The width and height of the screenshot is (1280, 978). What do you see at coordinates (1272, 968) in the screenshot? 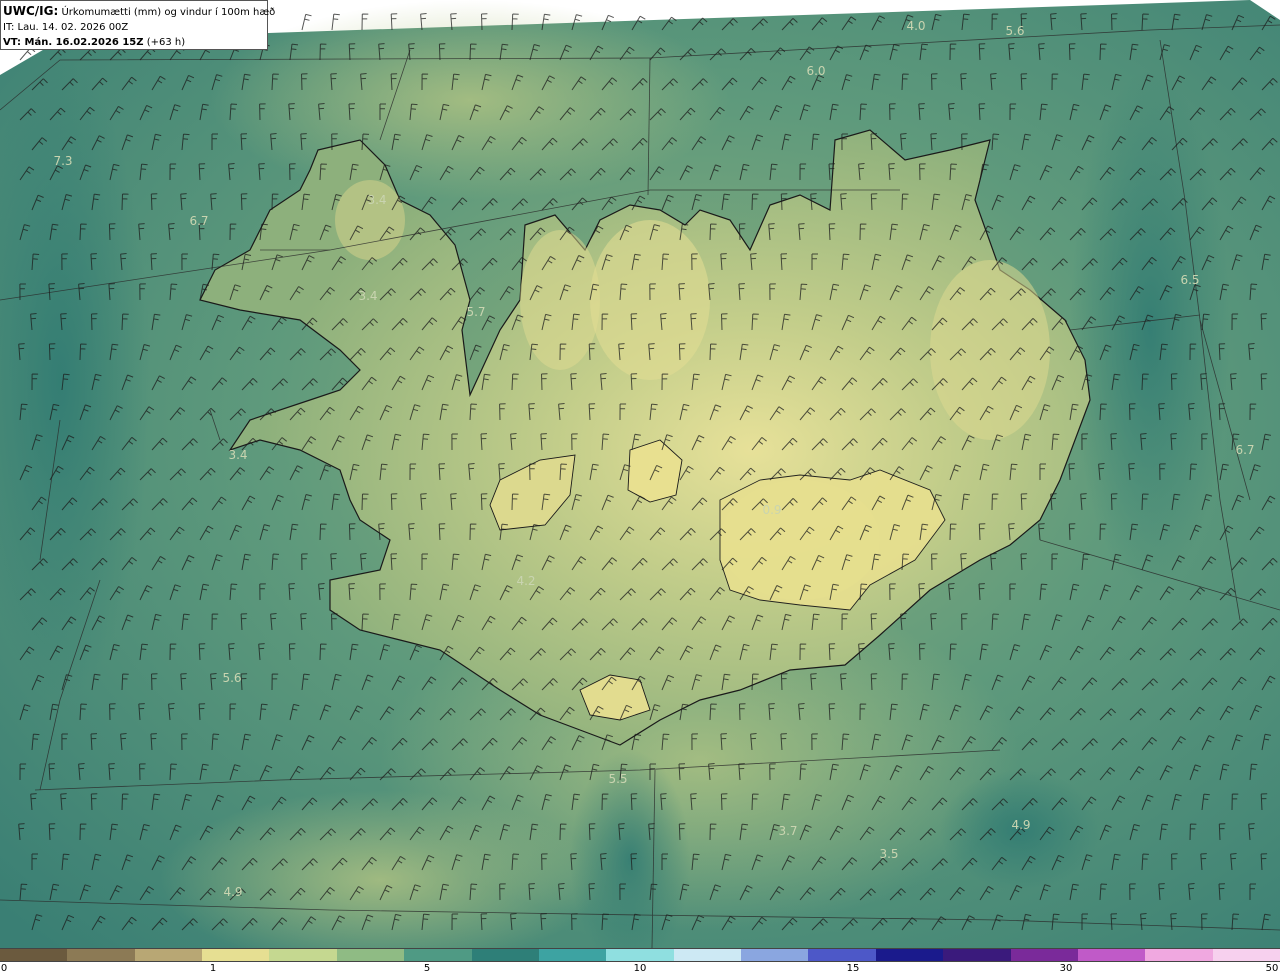
I see `colorbar-tick-label: 50` at bounding box center [1272, 968].